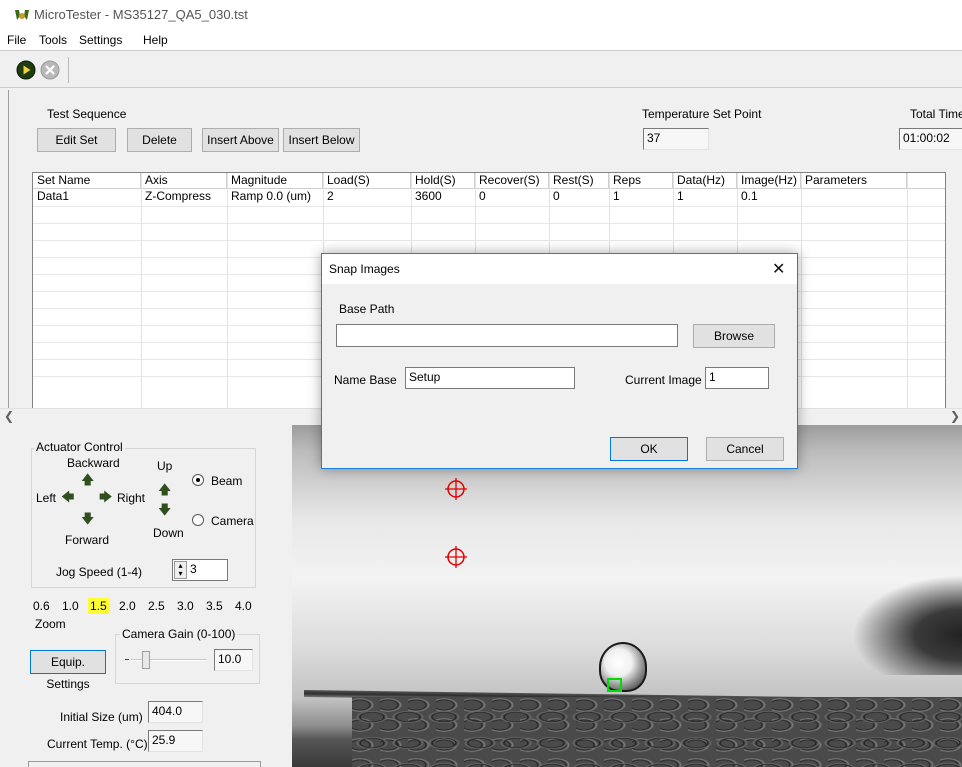 The height and width of the screenshot is (767, 962). Describe the element at coordinates (156, 606) in the screenshot. I see `zoom-2.5: 2.5` at that location.